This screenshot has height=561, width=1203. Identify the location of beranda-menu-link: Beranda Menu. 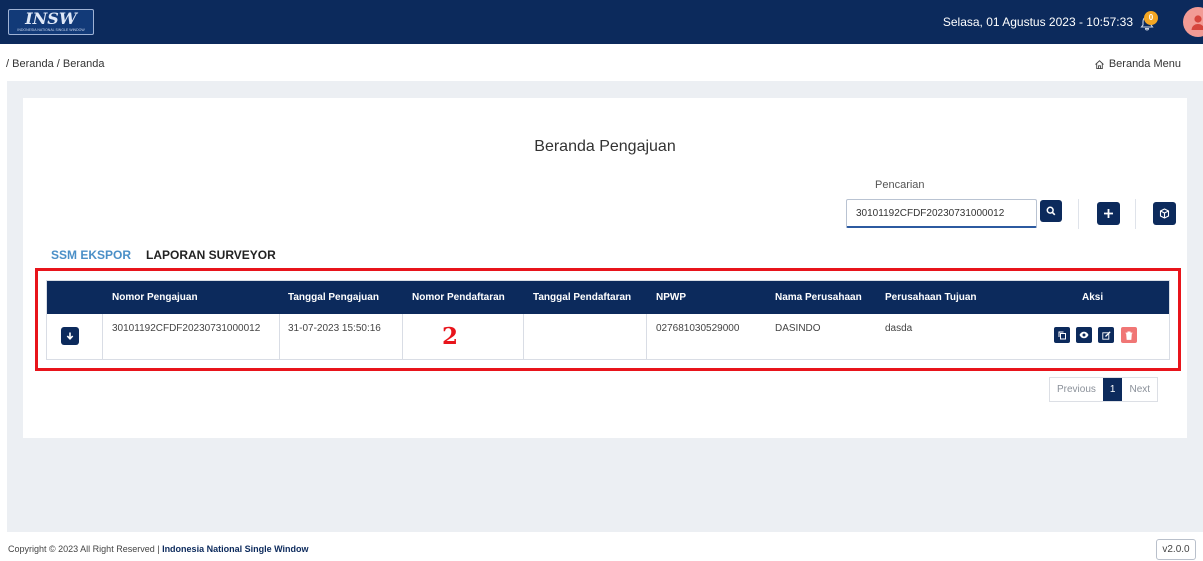
(1137, 64).